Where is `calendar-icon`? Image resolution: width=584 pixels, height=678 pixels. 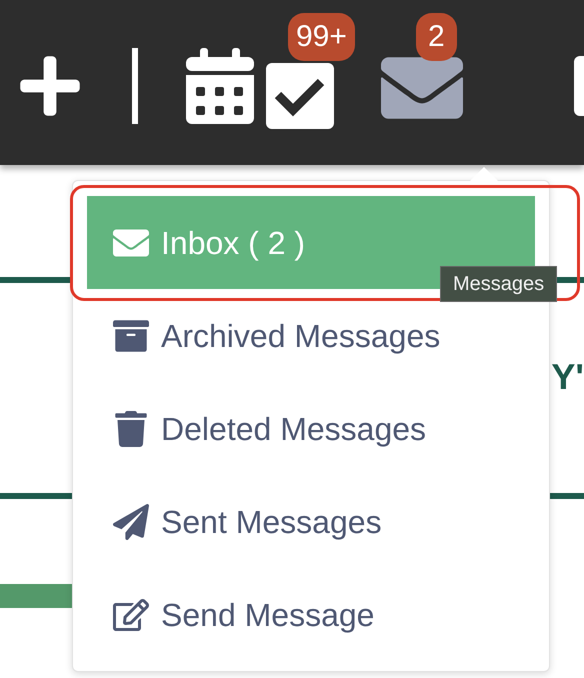 calendar-icon is located at coordinates (220, 86).